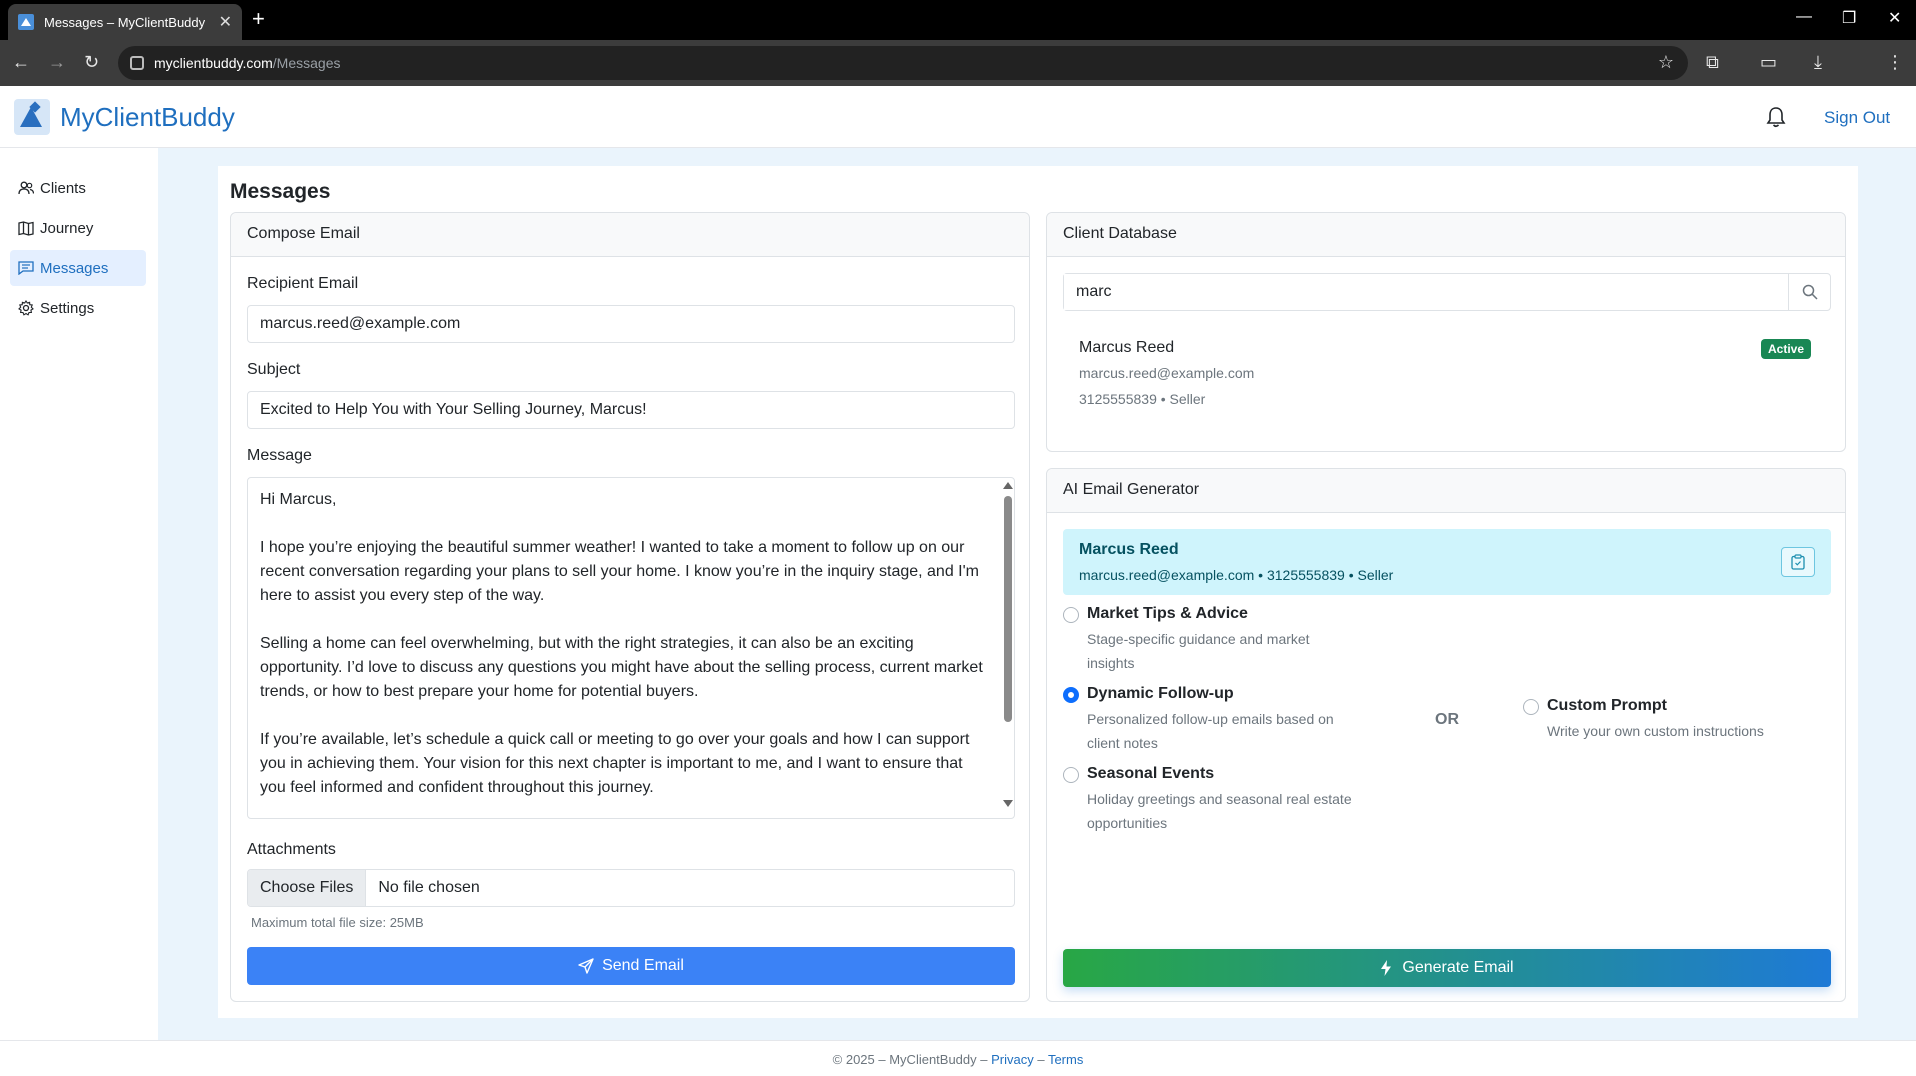  I want to click on search-icon, so click(1810, 292).